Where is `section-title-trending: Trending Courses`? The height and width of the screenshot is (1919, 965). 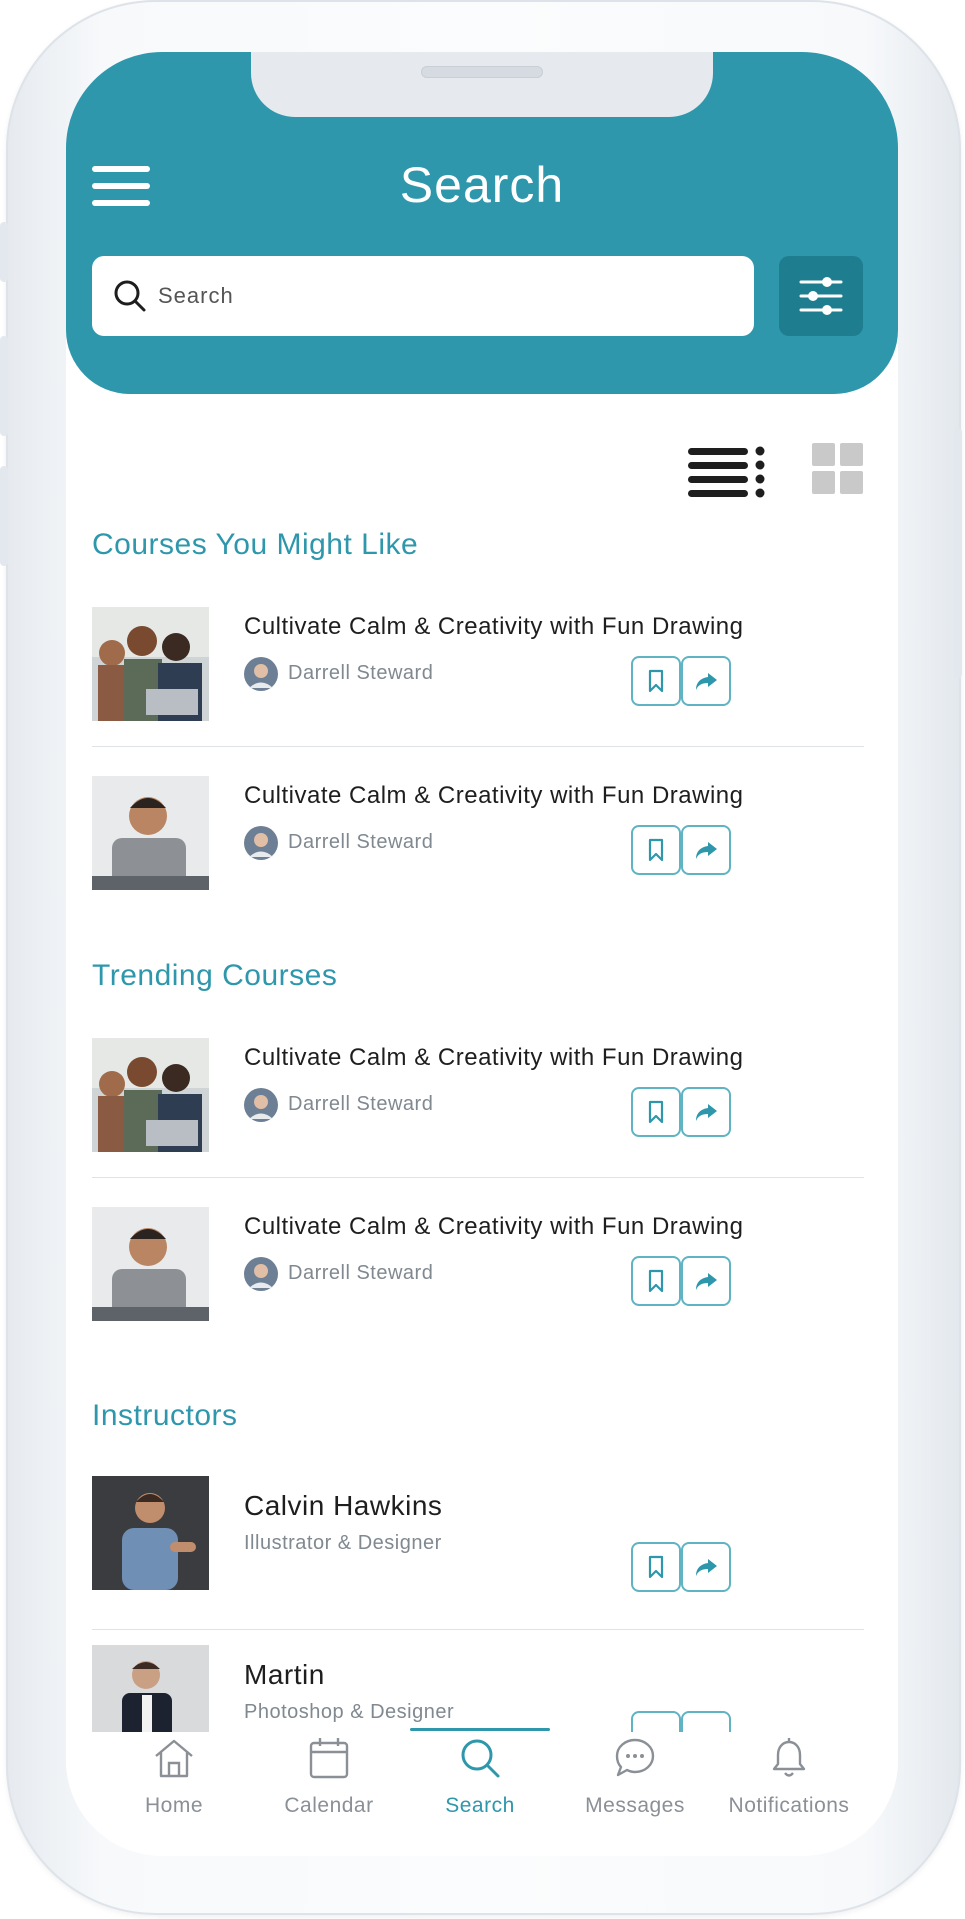 section-title-trending: Trending Courses is located at coordinates (215, 975).